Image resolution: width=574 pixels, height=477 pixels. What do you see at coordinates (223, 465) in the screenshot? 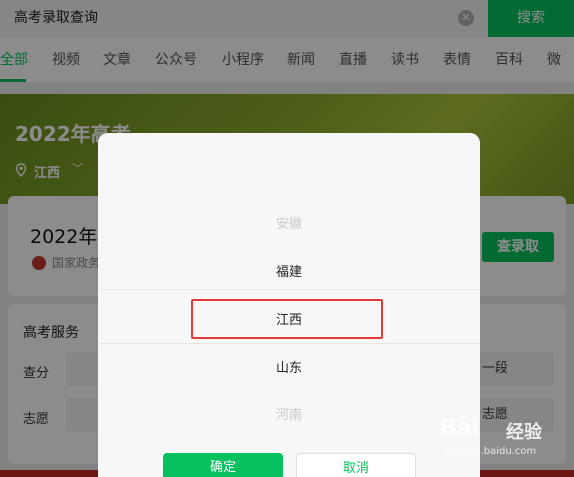
I see `confirm-button: 确定` at bounding box center [223, 465].